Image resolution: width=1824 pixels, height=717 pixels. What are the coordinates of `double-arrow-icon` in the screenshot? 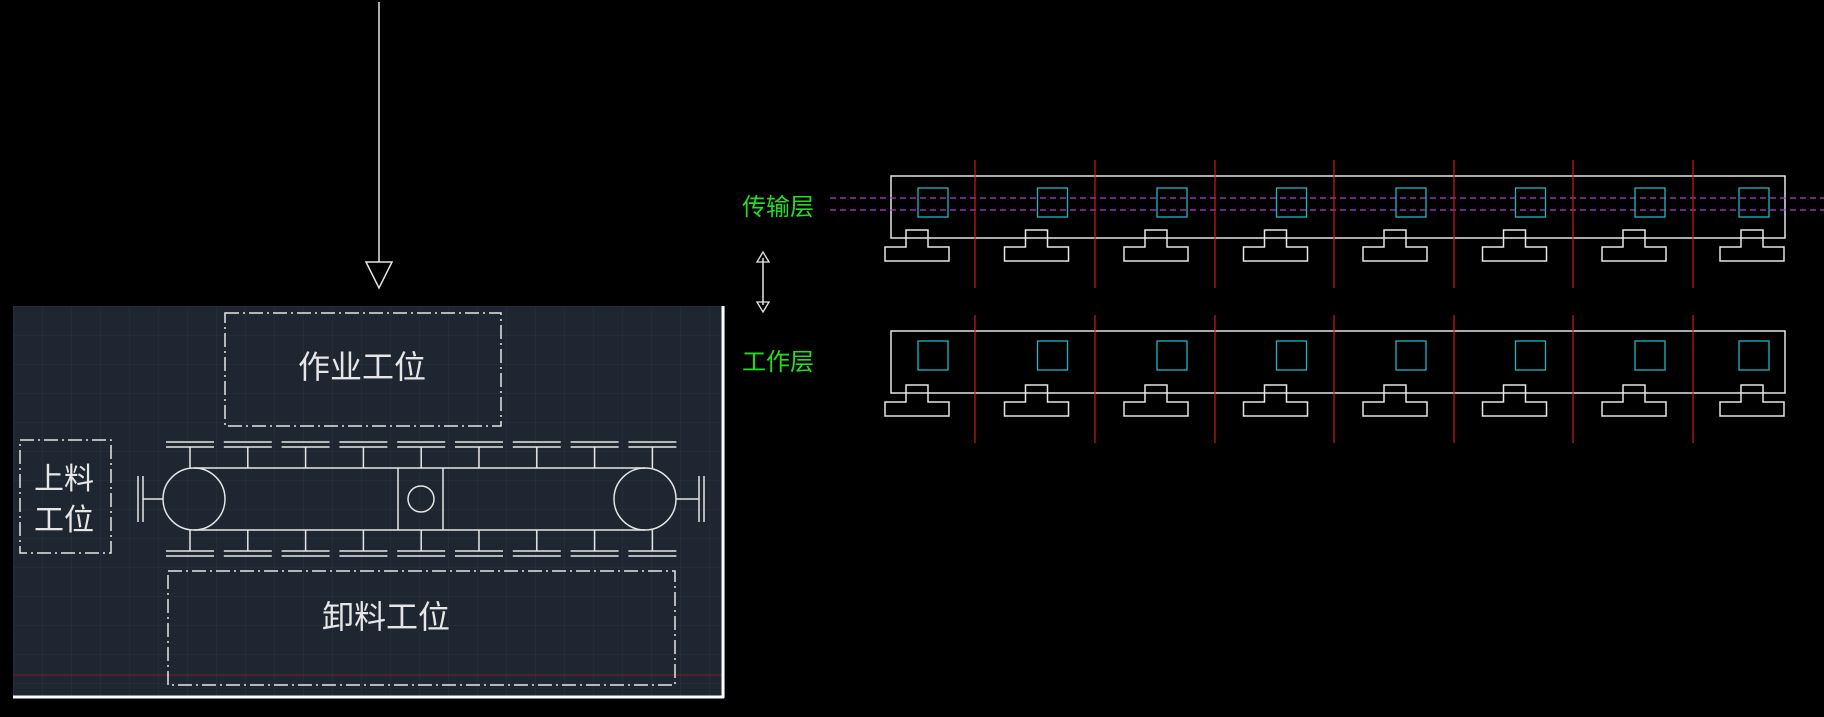 It's located at (763, 282).